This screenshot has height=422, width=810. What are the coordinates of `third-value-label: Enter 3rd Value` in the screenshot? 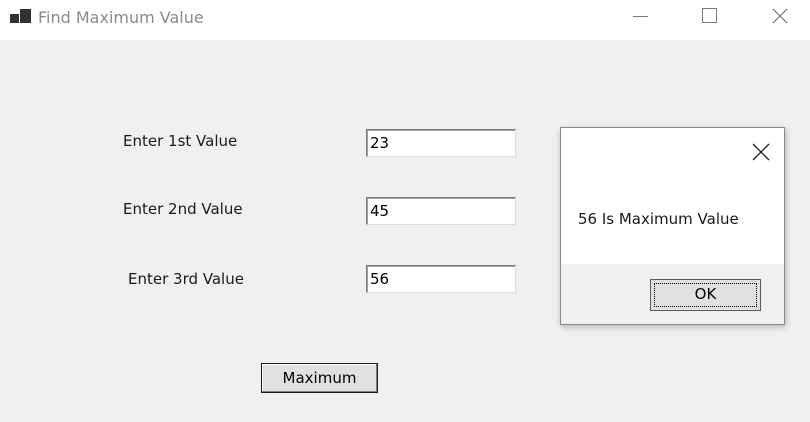 It's located at (186, 279).